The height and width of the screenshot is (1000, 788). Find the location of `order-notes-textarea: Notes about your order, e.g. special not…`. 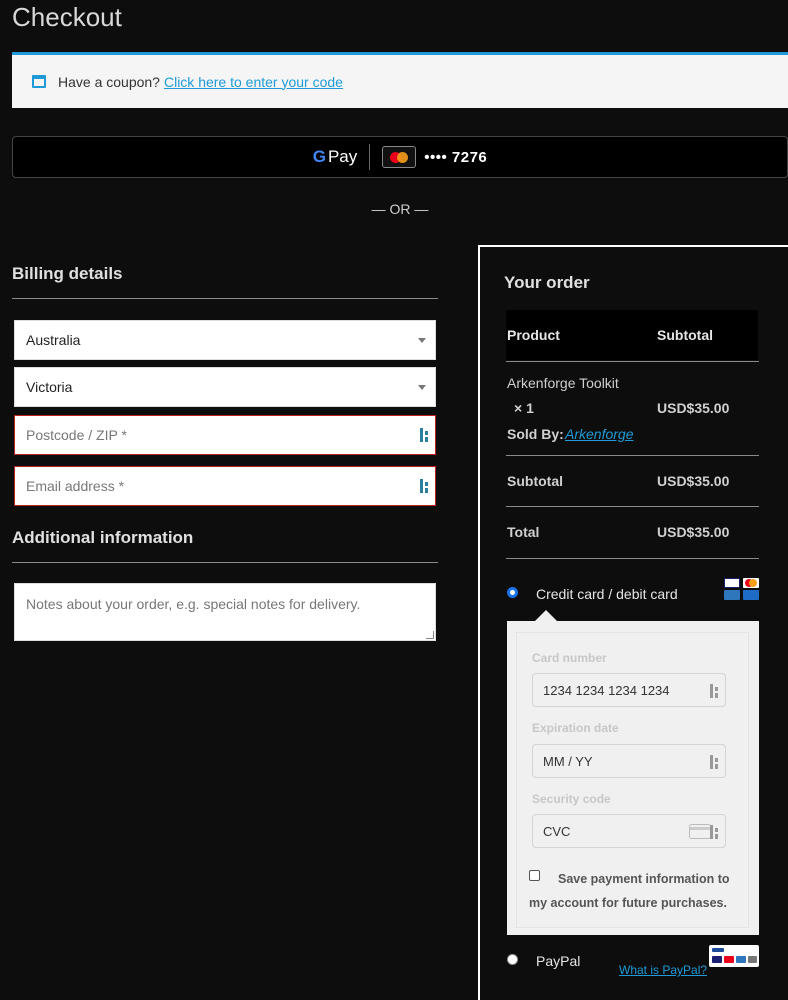

order-notes-textarea: Notes about your order, e.g. special not… is located at coordinates (225, 612).